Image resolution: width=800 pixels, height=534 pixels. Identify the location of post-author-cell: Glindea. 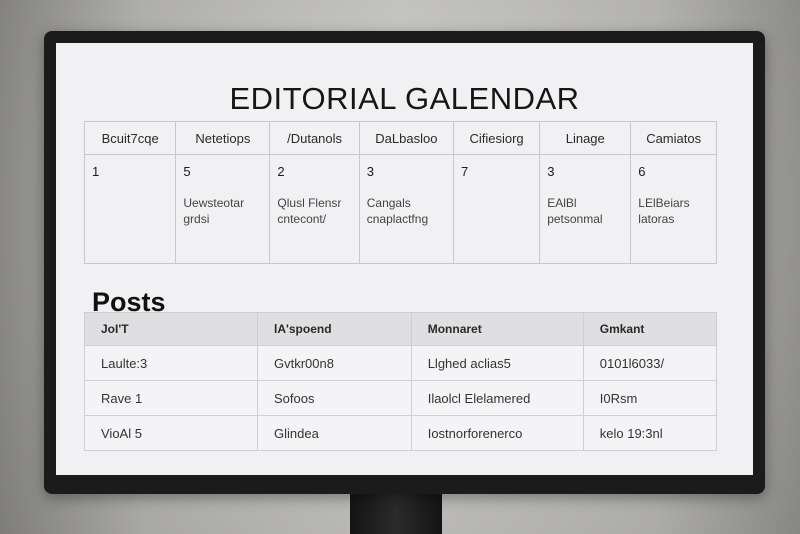
(334, 433).